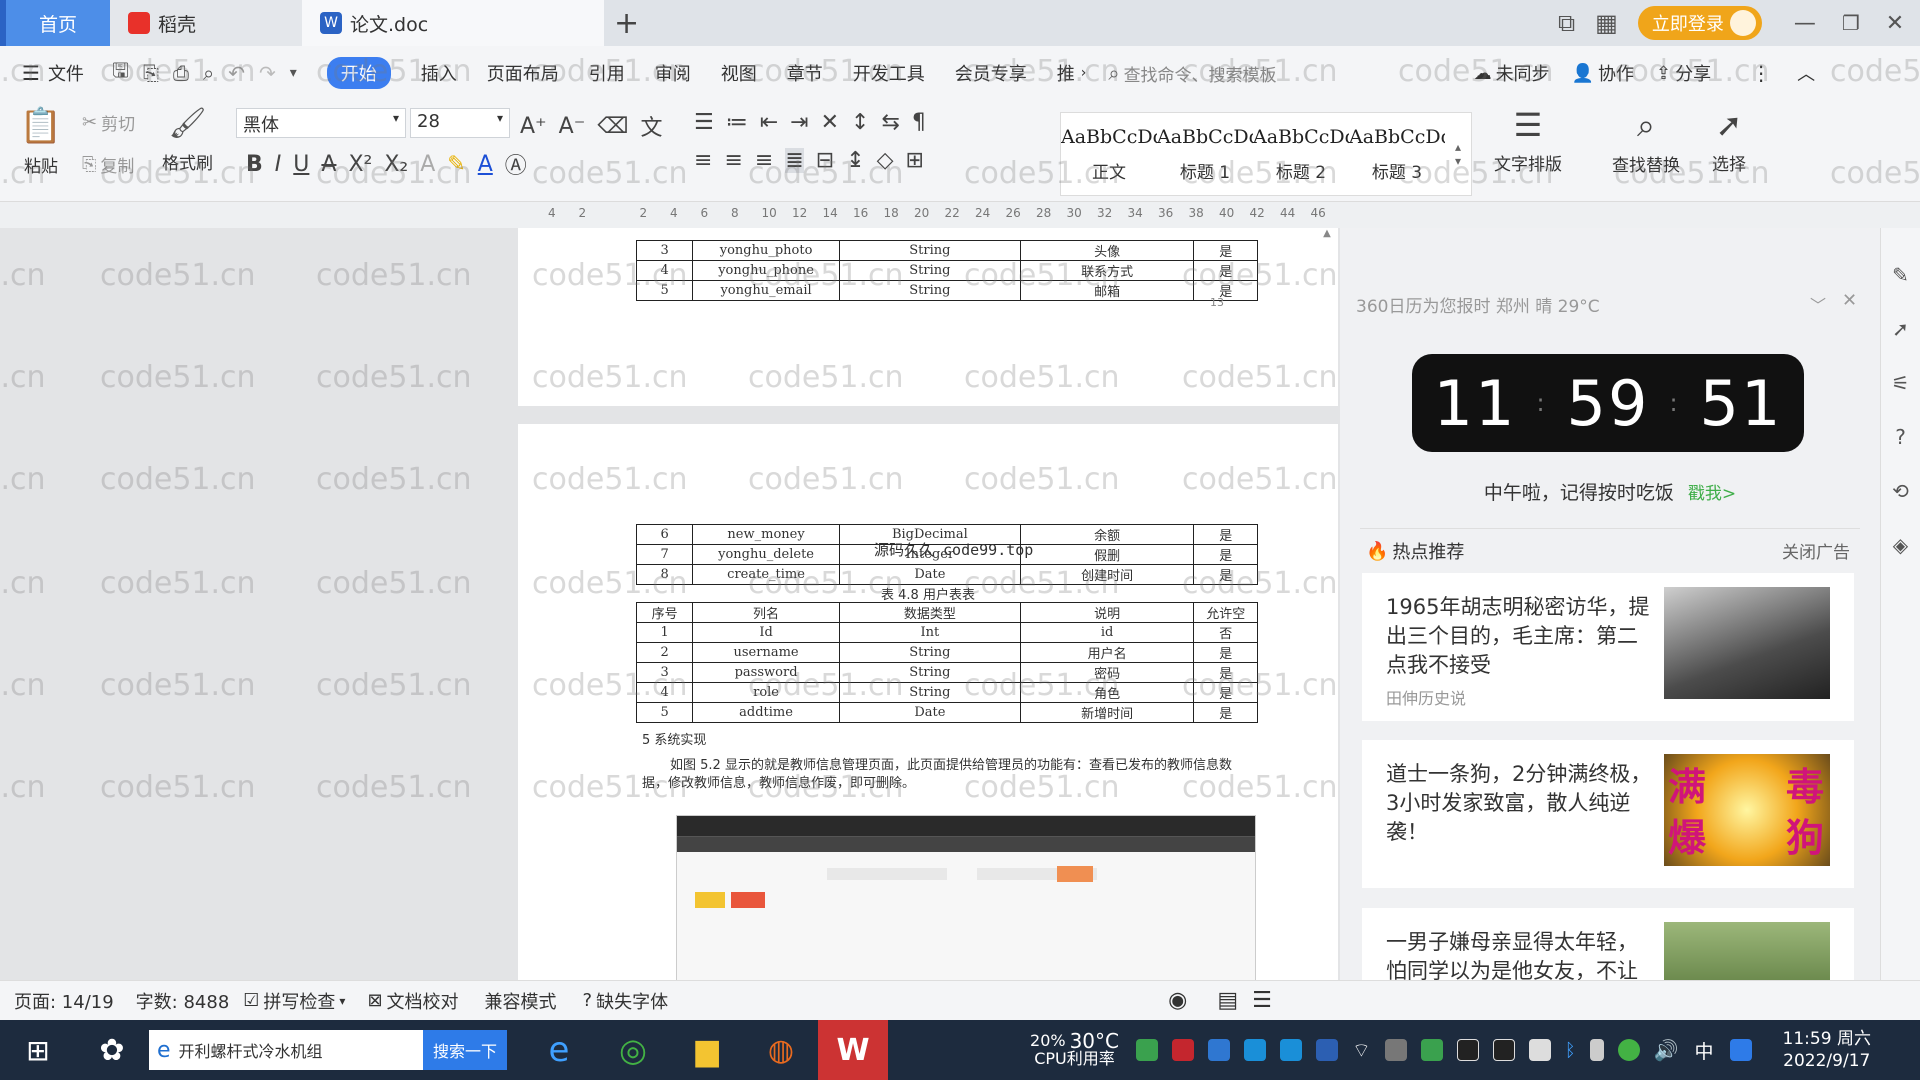 Image resolution: width=1920 pixels, height=1080 pixels. I want to click on menu-developer: 开发工具, so click(889, 73).